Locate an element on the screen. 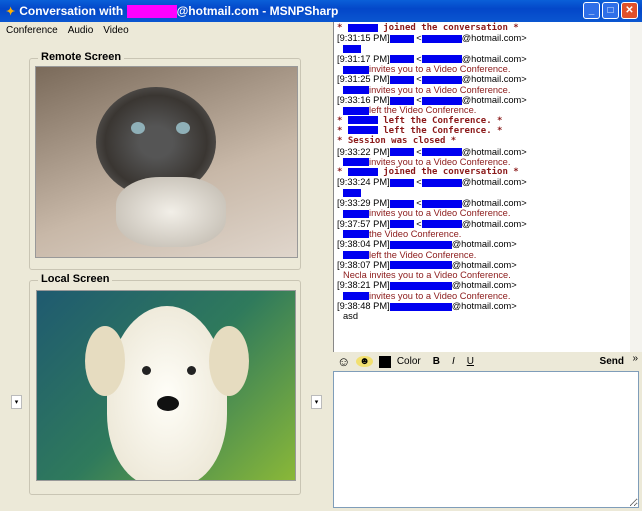 This screenshot has height=511, width=642. chat-text: [9:31:25 PM] is located at coordinates (363, 79).